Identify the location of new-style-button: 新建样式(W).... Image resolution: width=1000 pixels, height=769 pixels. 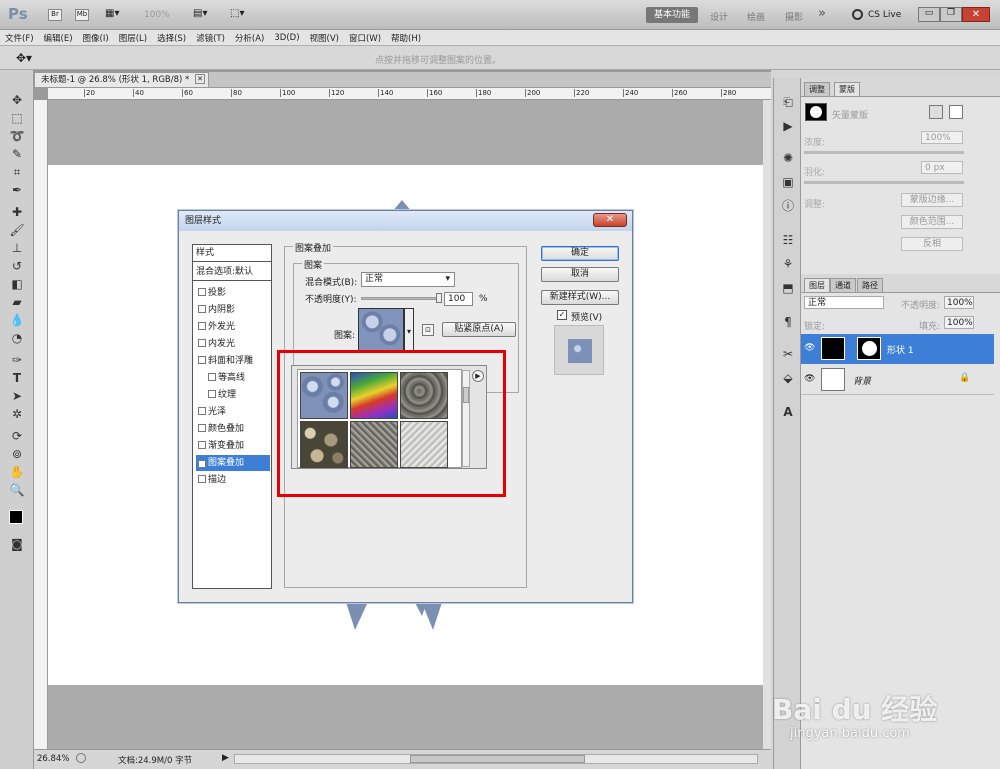
(580, 297).